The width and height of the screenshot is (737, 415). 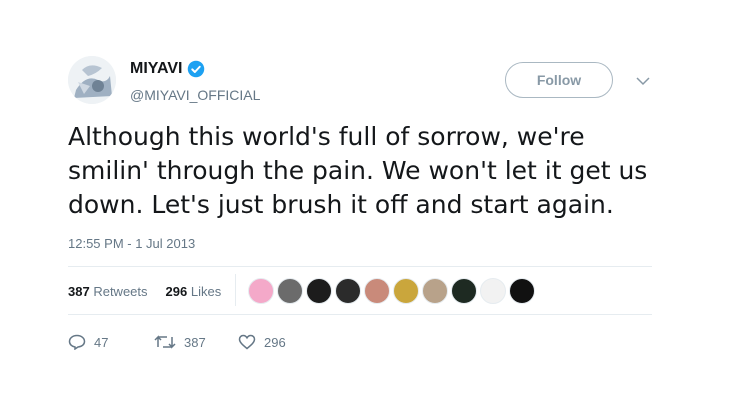 I want to click on display-name-text: MIYAVI, so click(x=156, y=68).